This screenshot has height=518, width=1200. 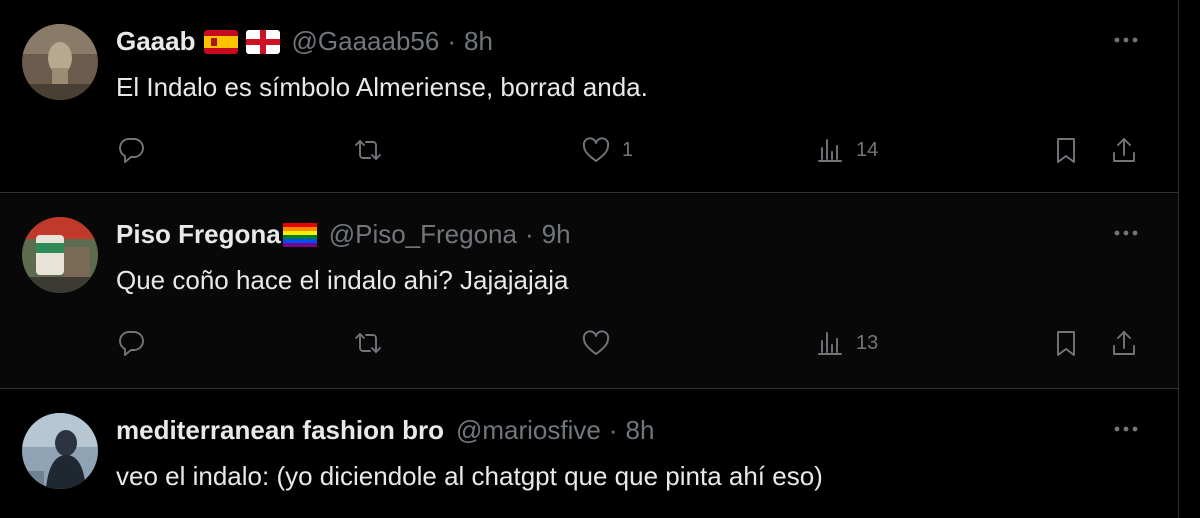 I want to click on view-count: 14, so click(x=867, y=149).